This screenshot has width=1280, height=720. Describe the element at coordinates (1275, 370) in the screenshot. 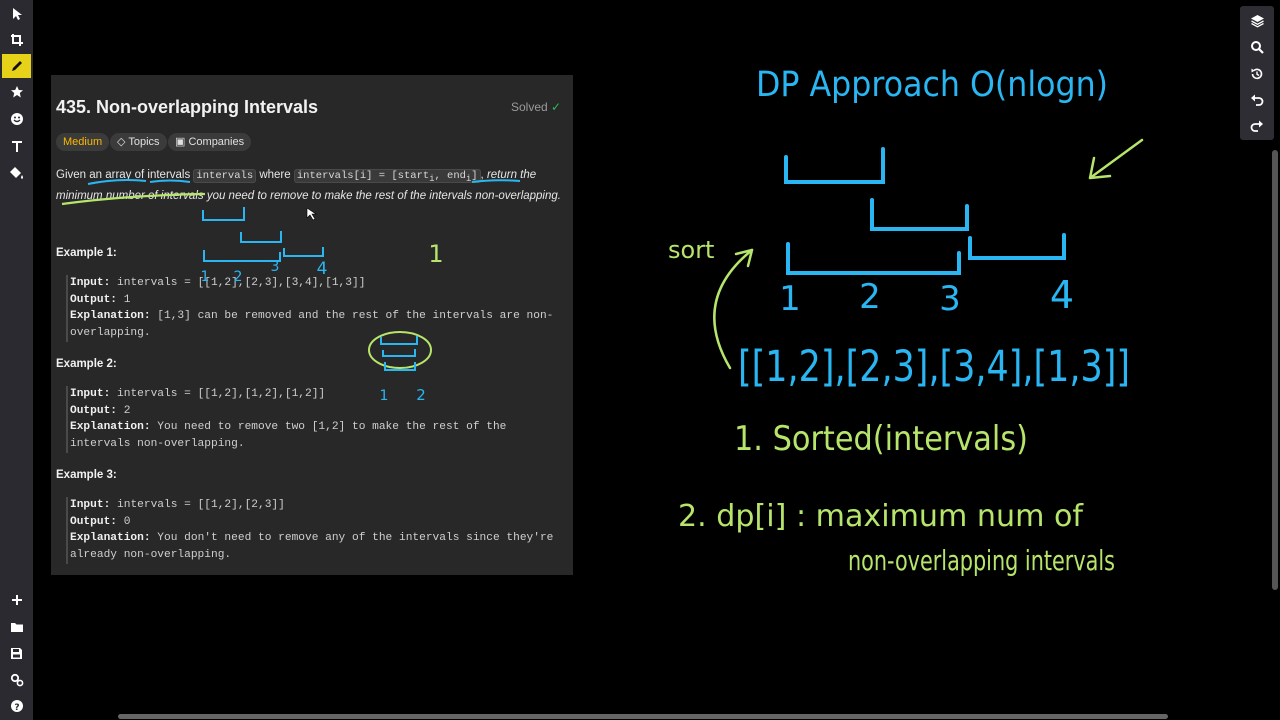

I see `vertical-scrollbar` at that location.